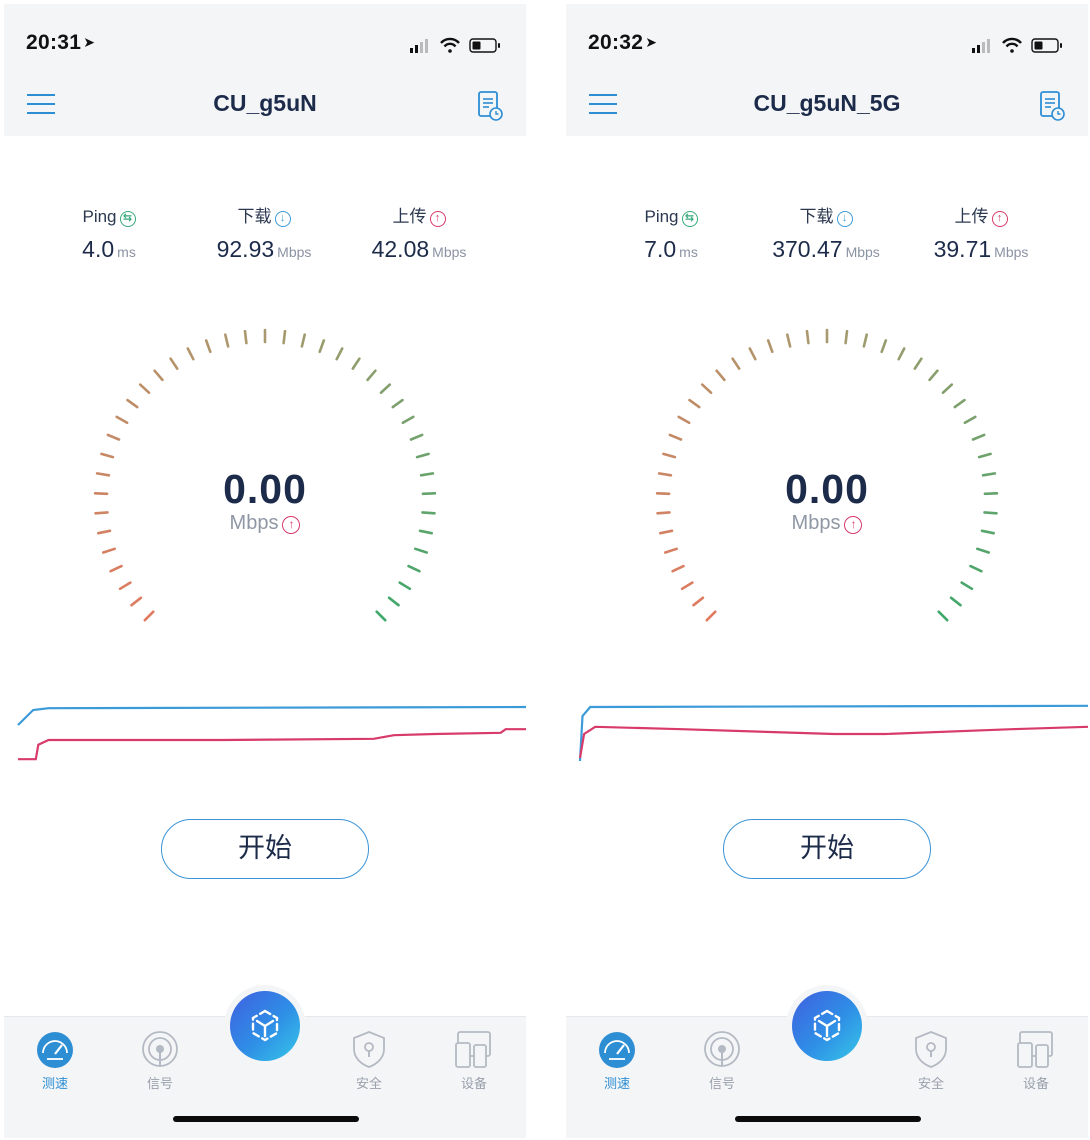  I want to click on upload-history-line, so click(272, 744).